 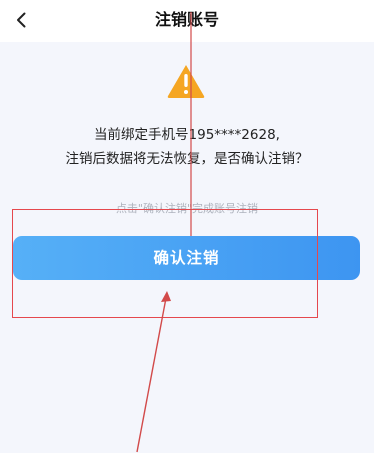 What do you see at coordinates (187, 159) in the screenshot?
I see `message-line-2: 注销后数据将无法恢复，是否确认注销？` at bounding box center [187, 159].